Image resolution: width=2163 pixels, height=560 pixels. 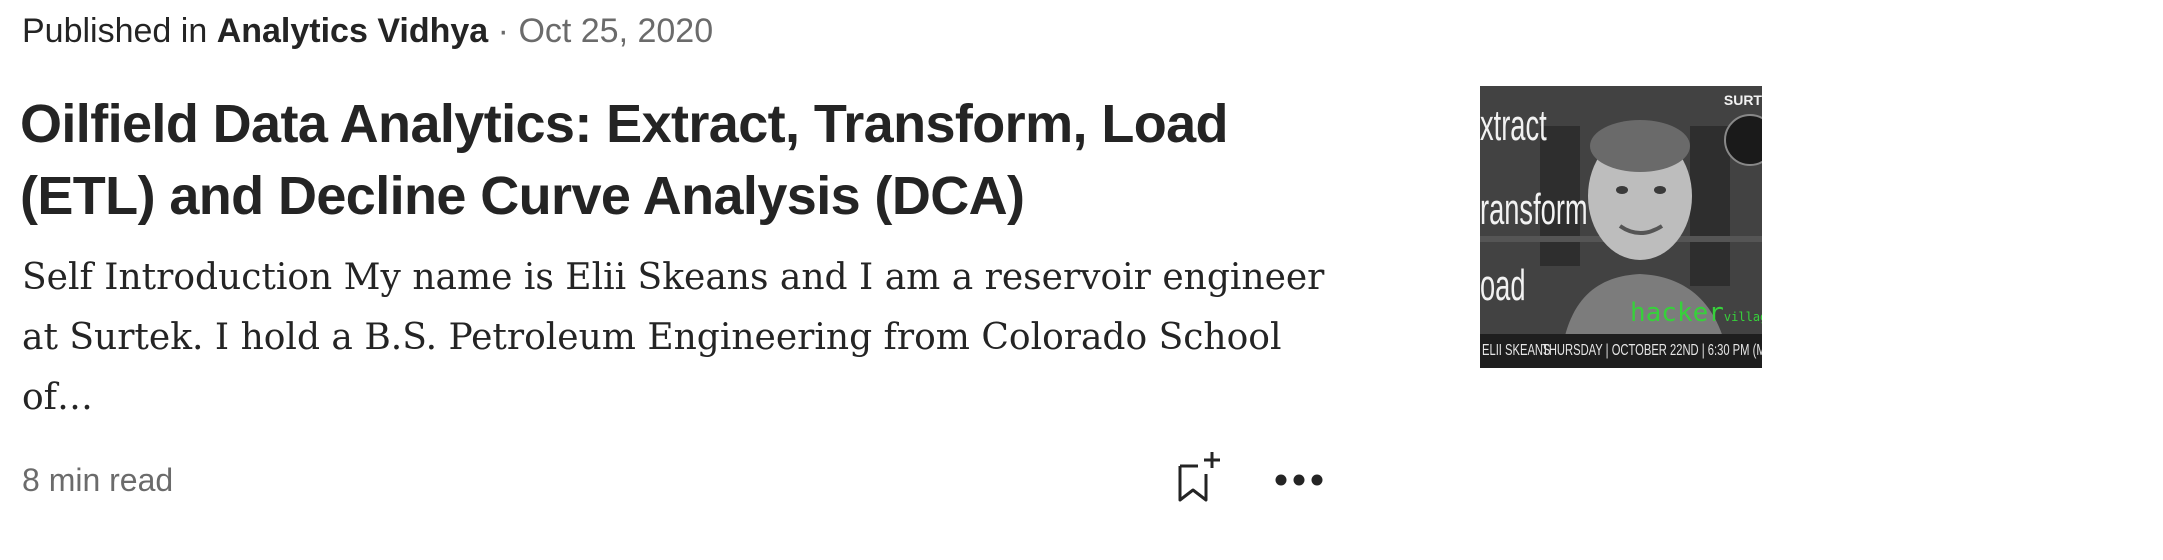 I want to click on publication-link: Analytics Vidhya, so click(x=353, y=31).